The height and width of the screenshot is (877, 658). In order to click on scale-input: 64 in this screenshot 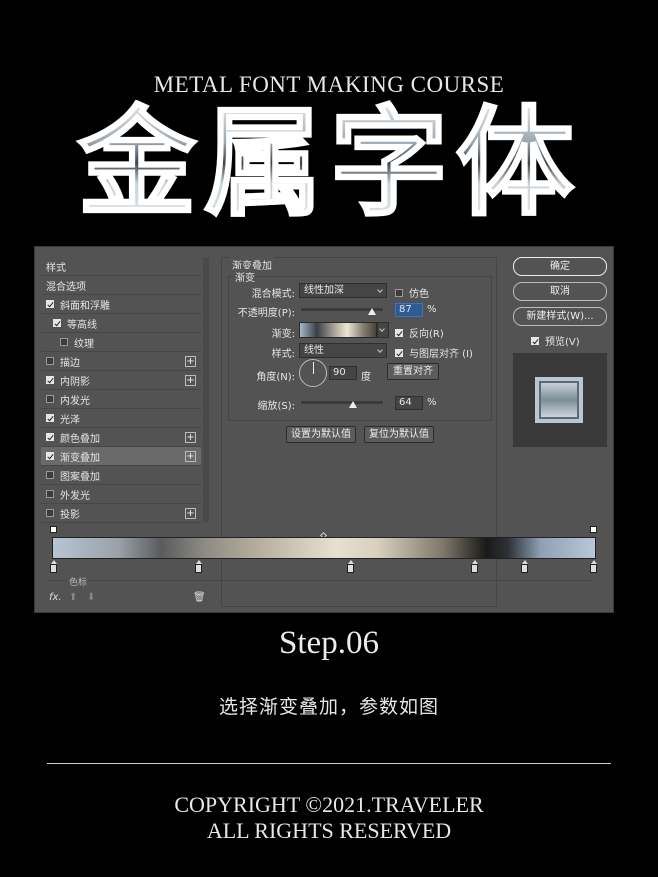, I will do `click(409, 403)`.